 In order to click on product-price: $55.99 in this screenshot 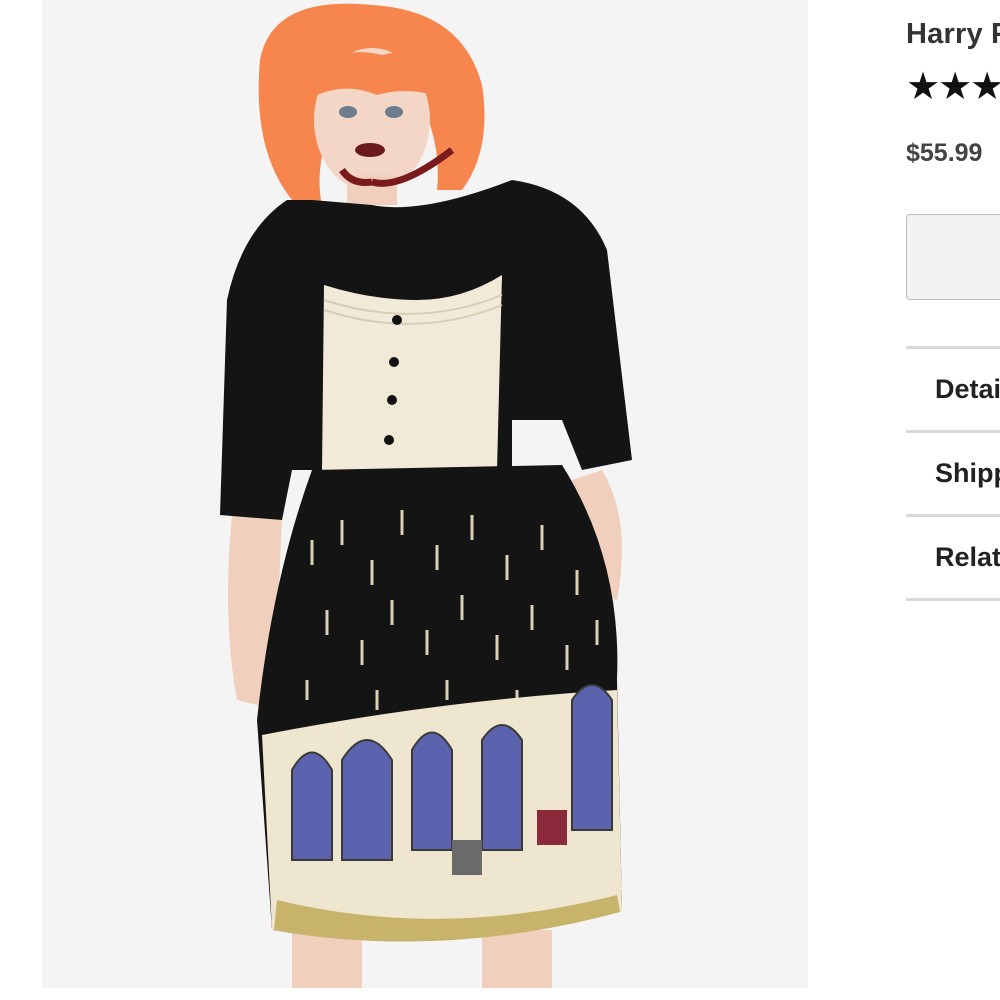, I will do `click(944, 153)`.